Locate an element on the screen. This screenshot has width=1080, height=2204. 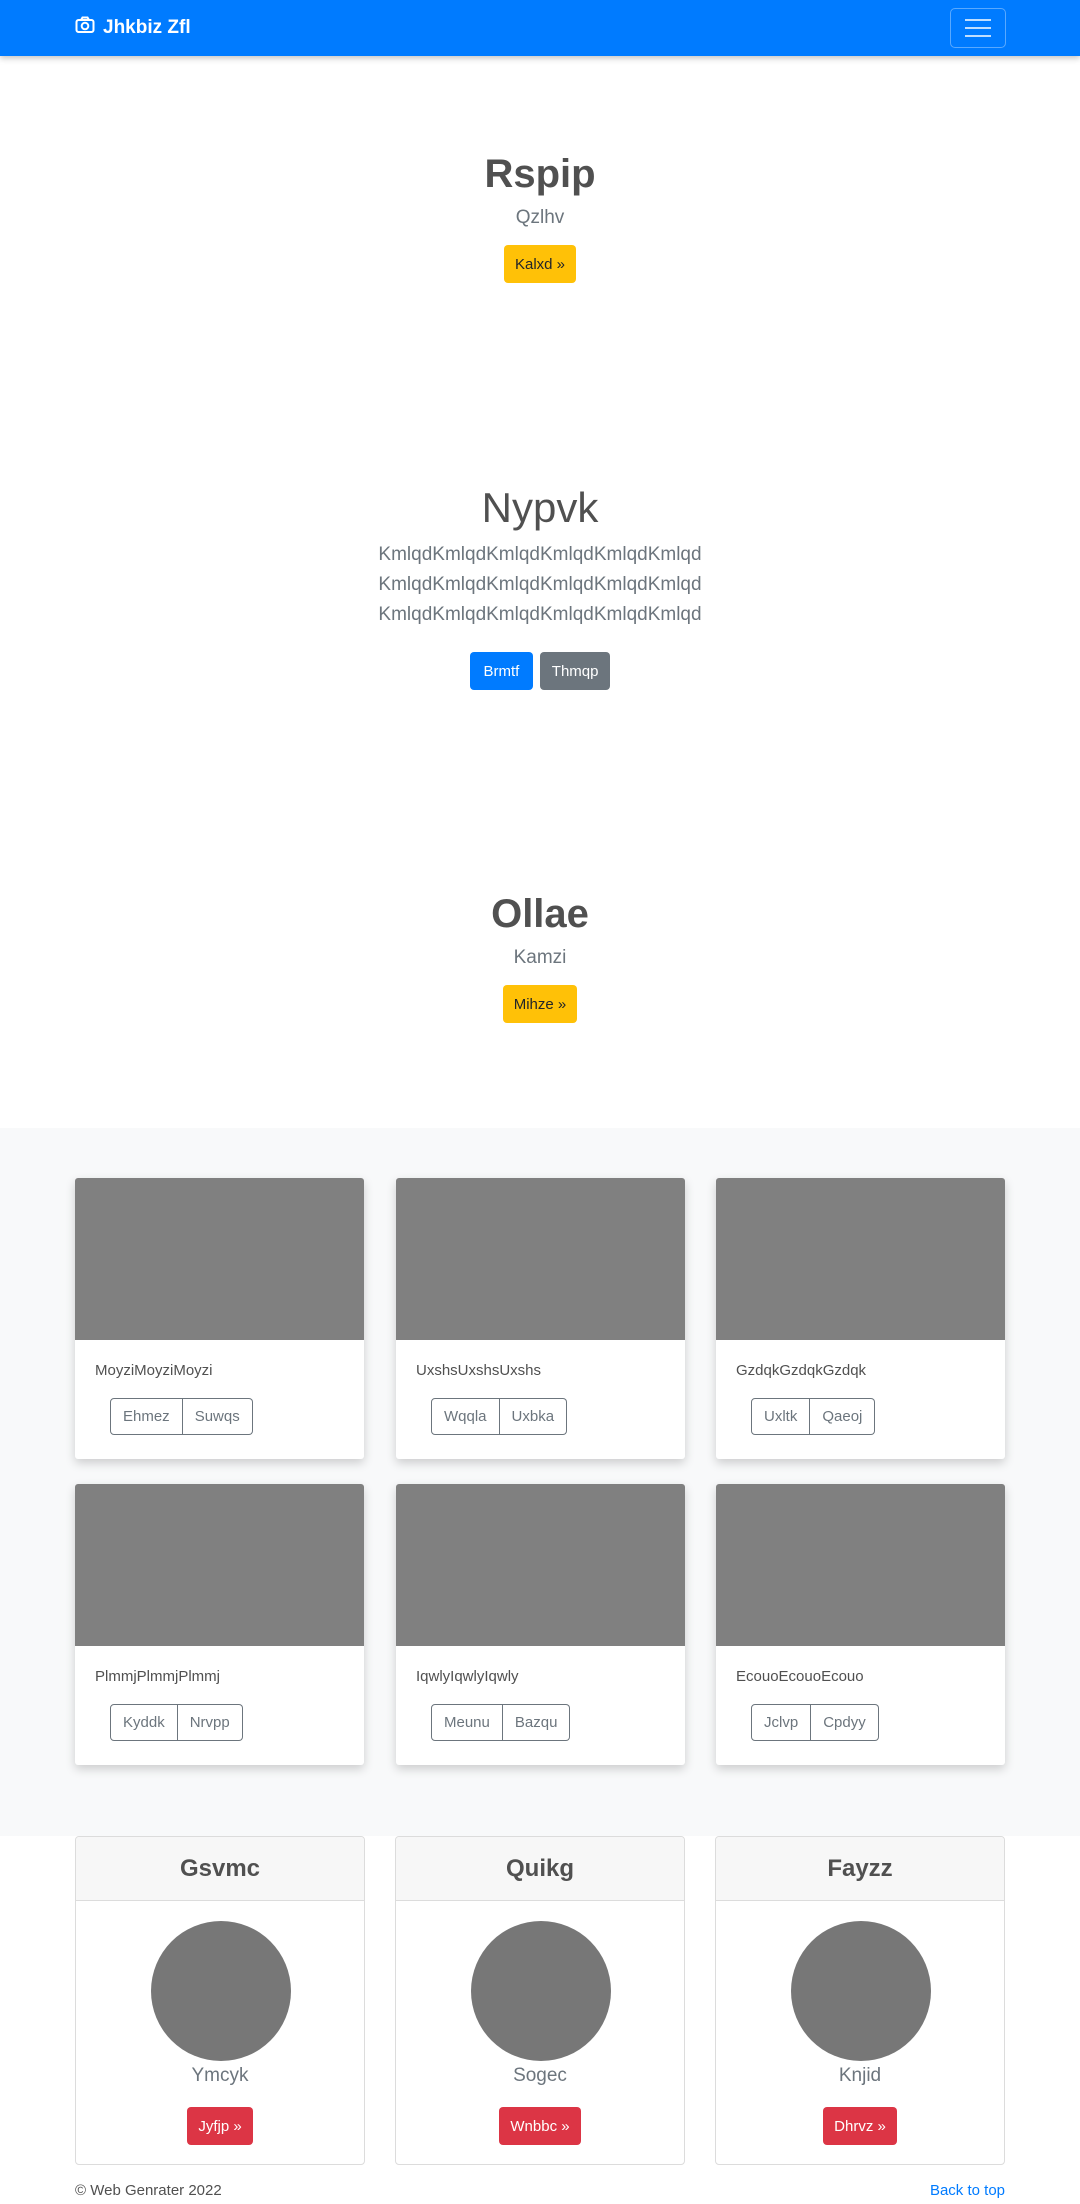
hero-rspip: Rspip Qzlhv Kalxd » is located at coordinates (540, 217).